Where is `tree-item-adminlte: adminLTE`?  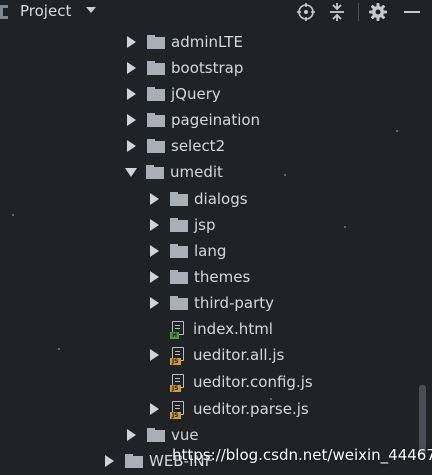
tree-item-adminlte: adminLTE is located at coordinates (185, 42).